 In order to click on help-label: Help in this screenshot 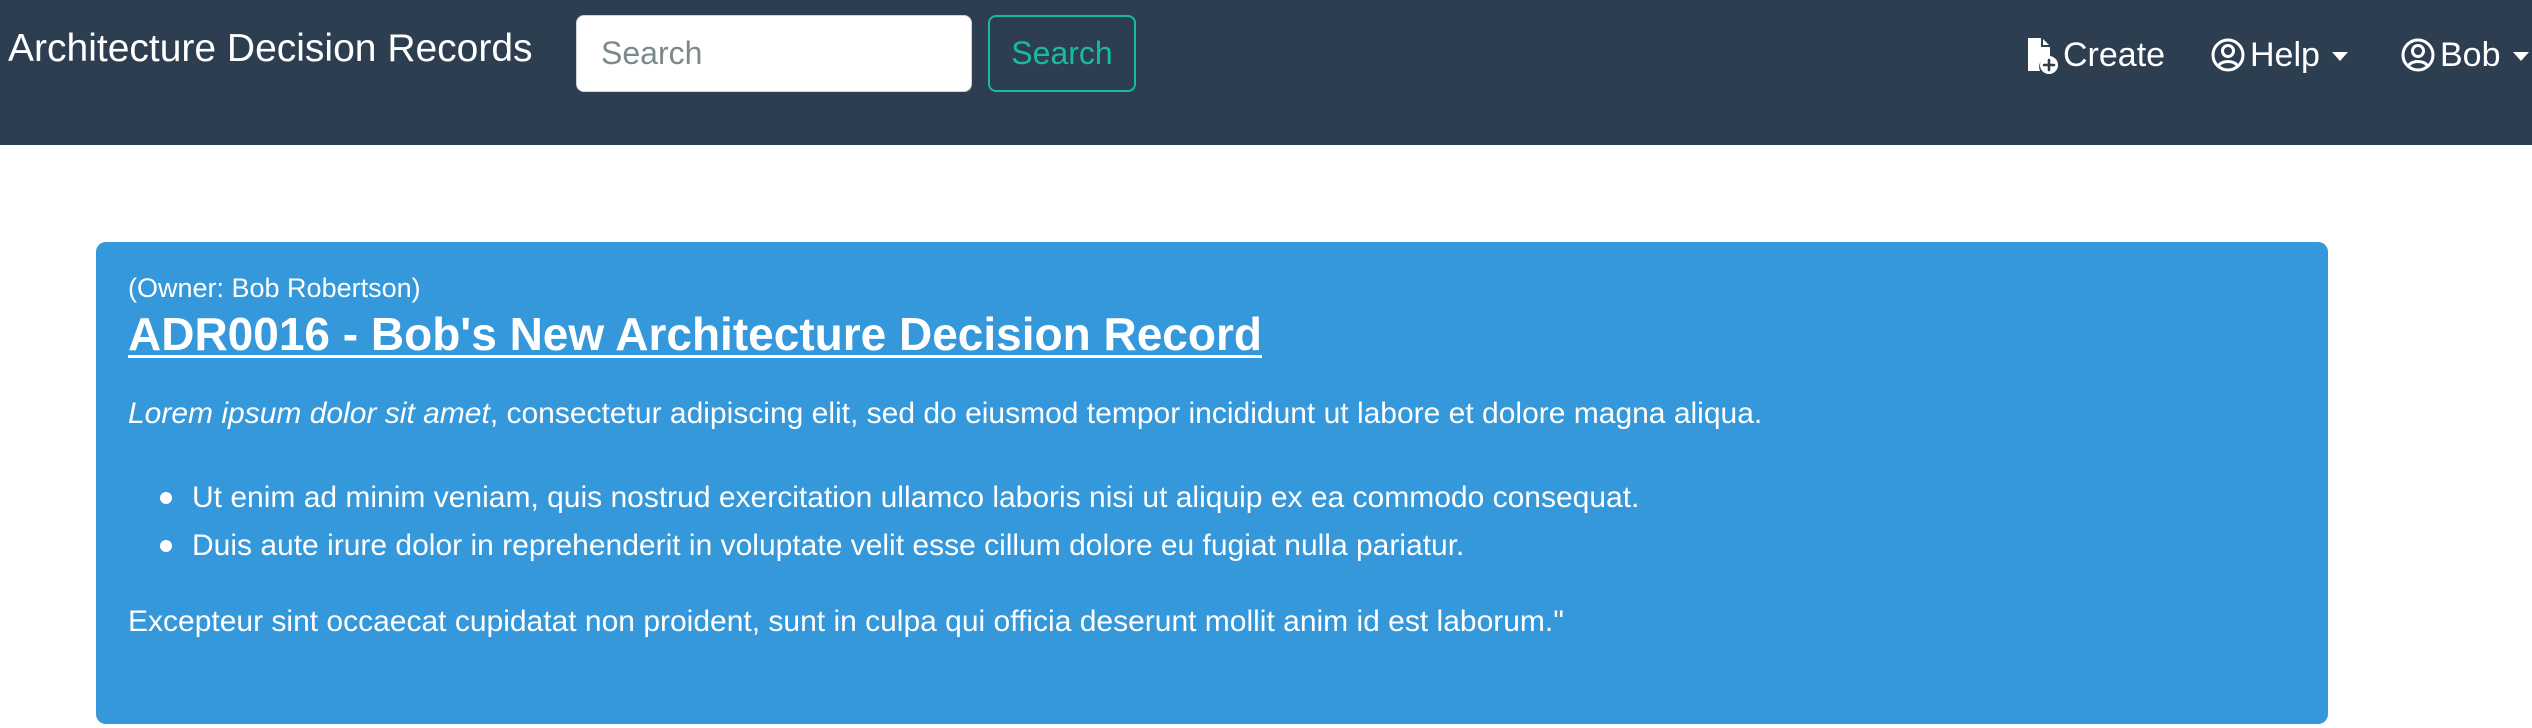, I will do `click(2285, 54)`.